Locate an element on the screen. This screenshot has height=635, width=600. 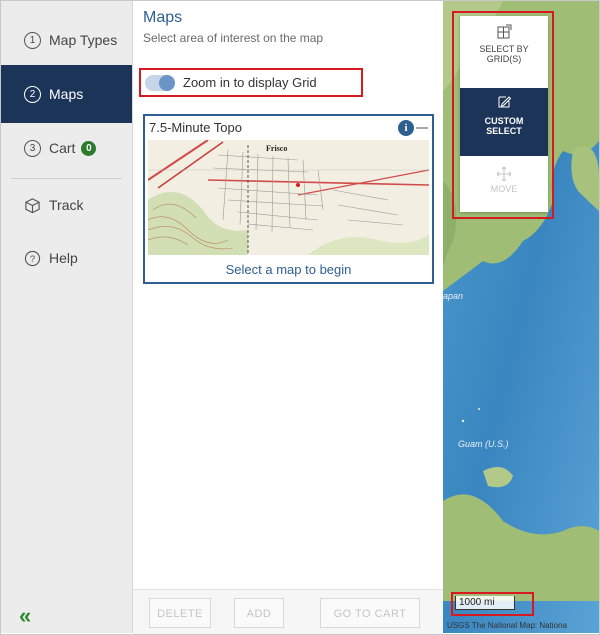
go-to-cart-button: GO TO CART is located at coordinates (370, 613).